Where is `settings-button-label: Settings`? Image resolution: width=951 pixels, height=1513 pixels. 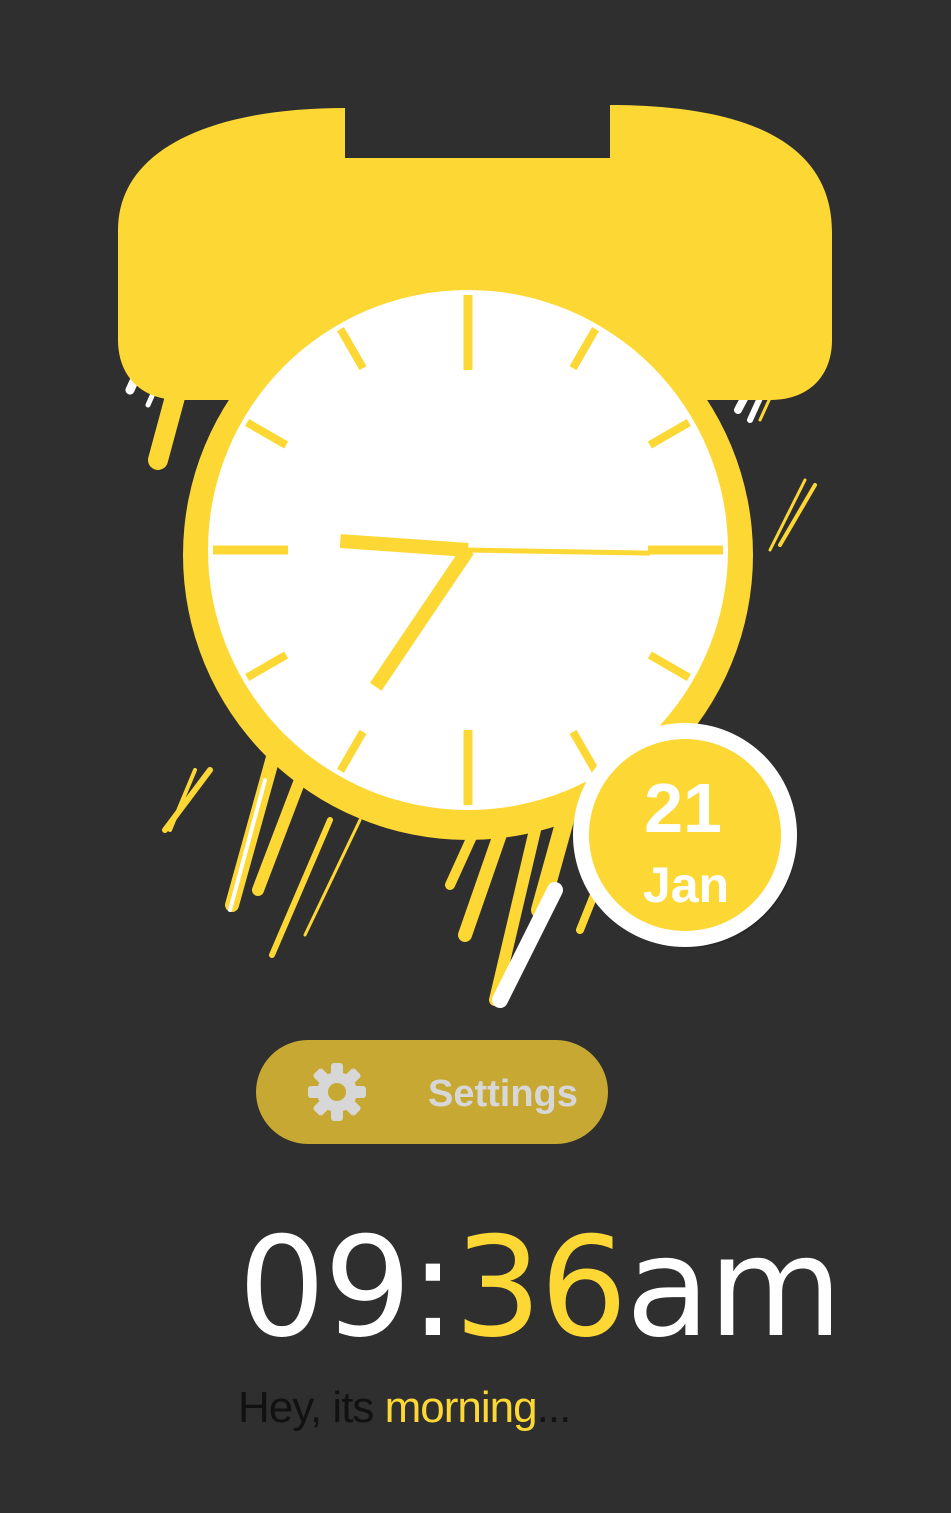 settings-button-label: Settings is located at coordinates (503, 1094).